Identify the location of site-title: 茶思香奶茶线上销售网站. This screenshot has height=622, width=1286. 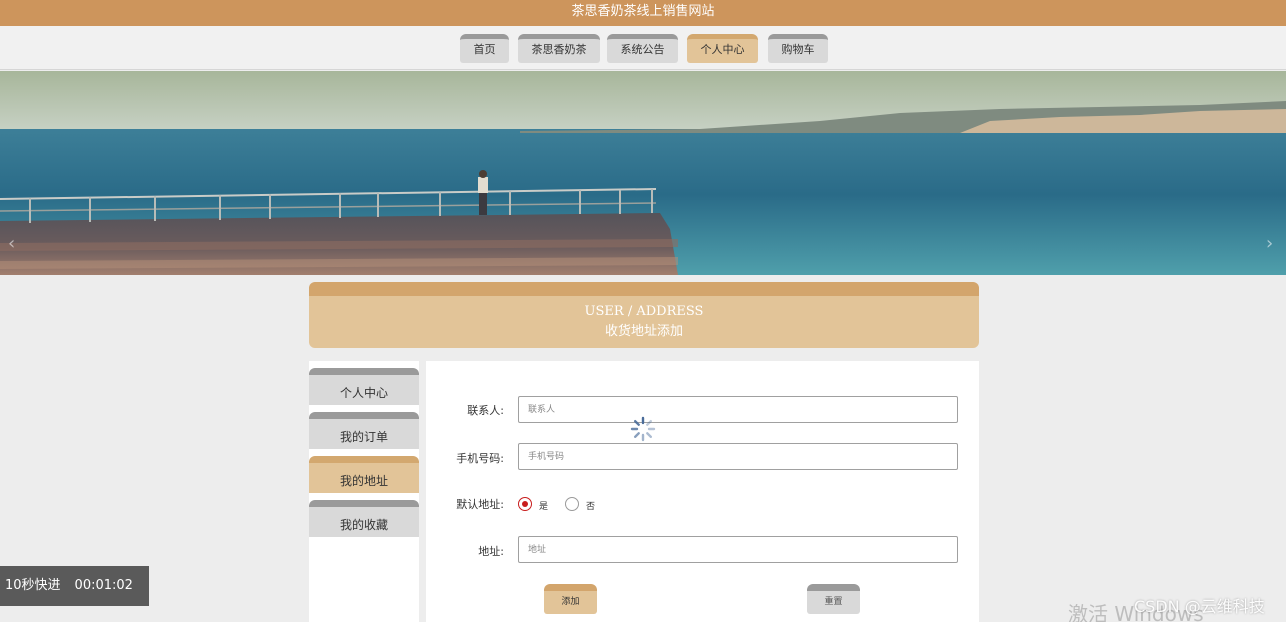
(643, 11).